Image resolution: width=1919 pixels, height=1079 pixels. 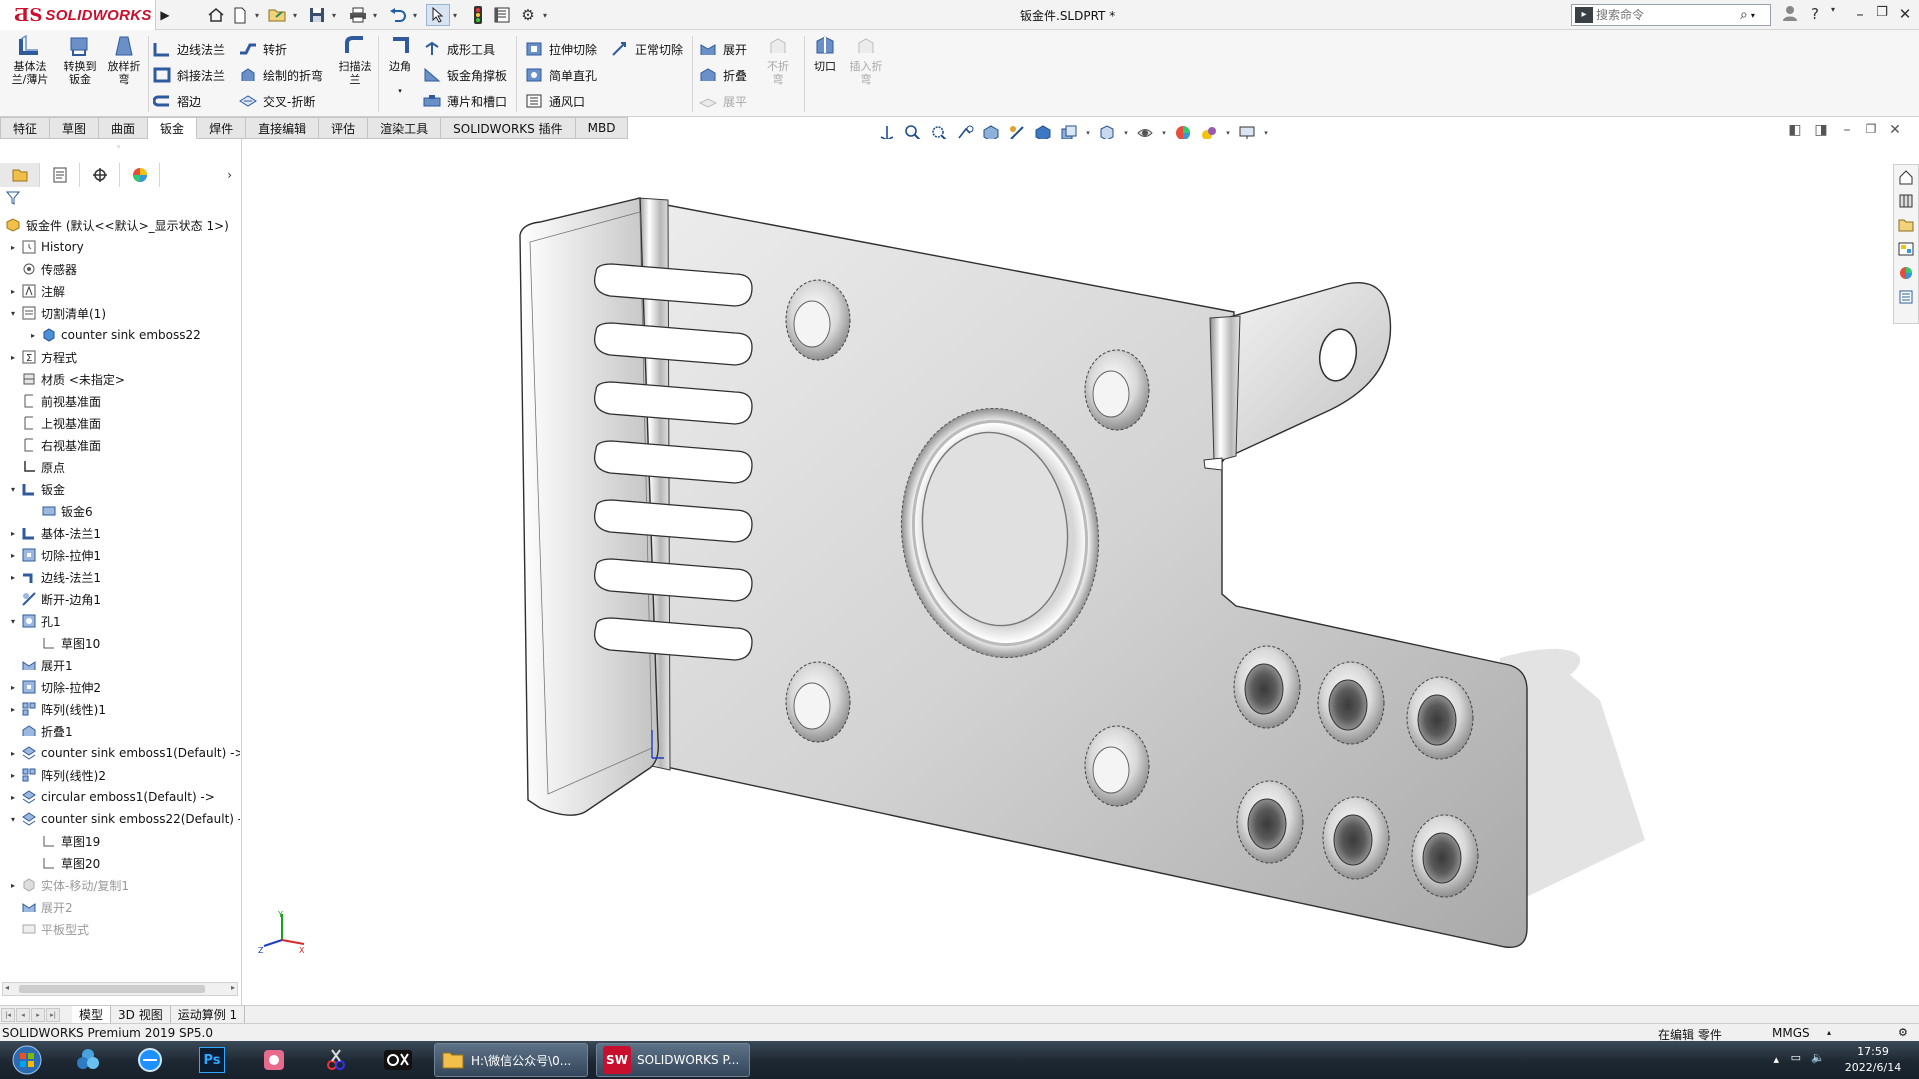 What do you see at coordinates (458, 49) in the screenshot?
I see `forming-tool-button: 成形工具` at bounding box center [458, 49].